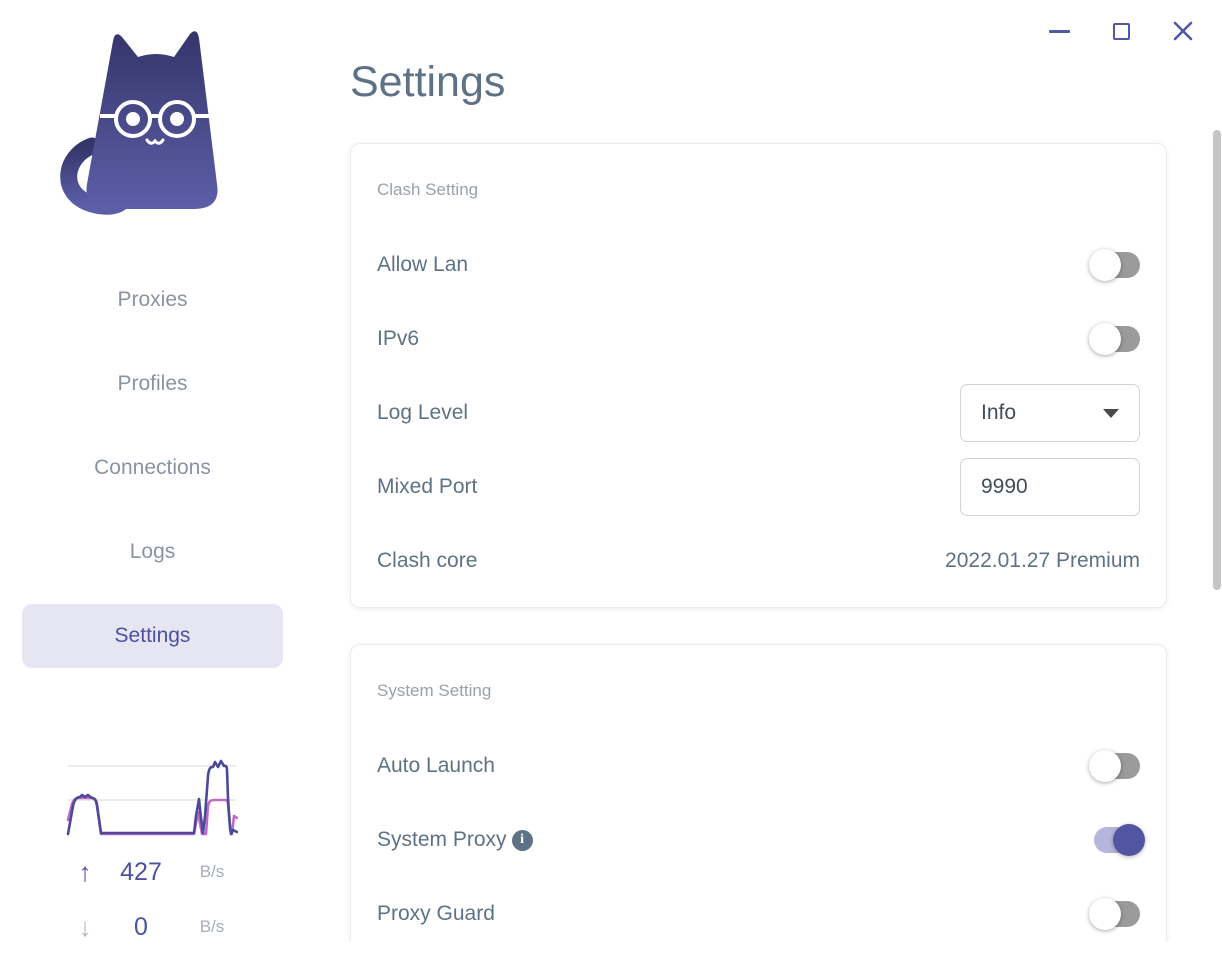 This screenshot has width=1222, height=956. What do you see at coordinates (758, 766) in the screenshot?
I see `auto-launch-row: Auto Launch` at bounding box center [758, 766].